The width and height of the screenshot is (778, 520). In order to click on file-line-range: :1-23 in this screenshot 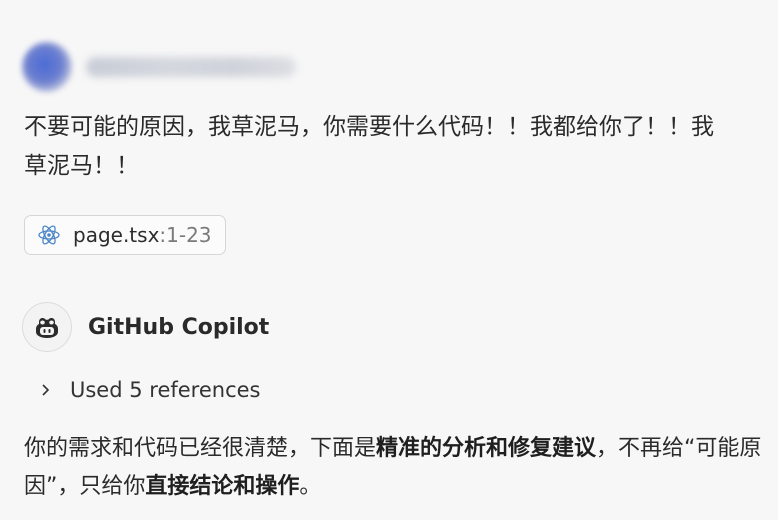, I will do `click(185, 235)`.